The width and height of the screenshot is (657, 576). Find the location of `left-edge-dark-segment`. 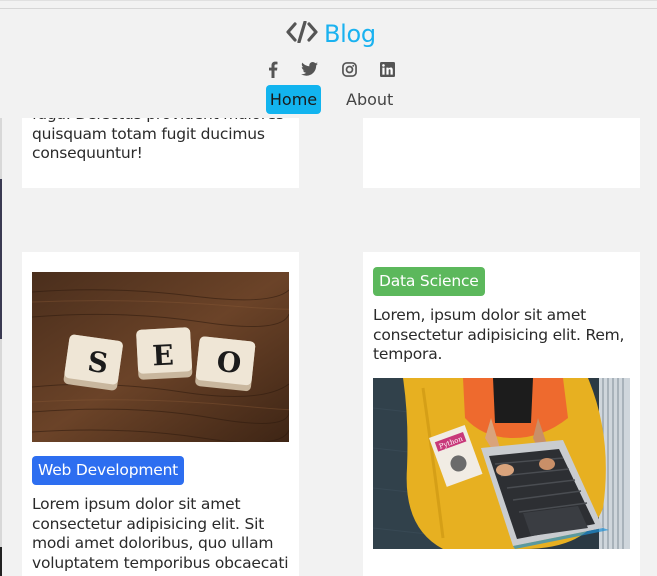

left-edge-dark-segment is located at coordinates (1, 259).